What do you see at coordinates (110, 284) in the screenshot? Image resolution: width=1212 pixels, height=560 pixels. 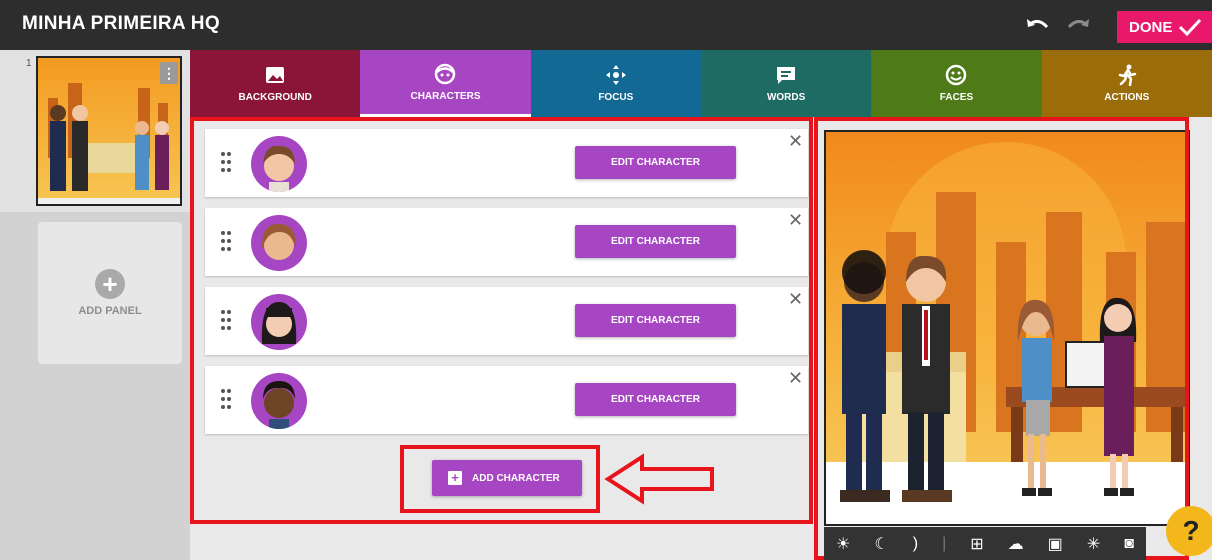 I see `plus-icon: +` at bounding box center [110, 284].